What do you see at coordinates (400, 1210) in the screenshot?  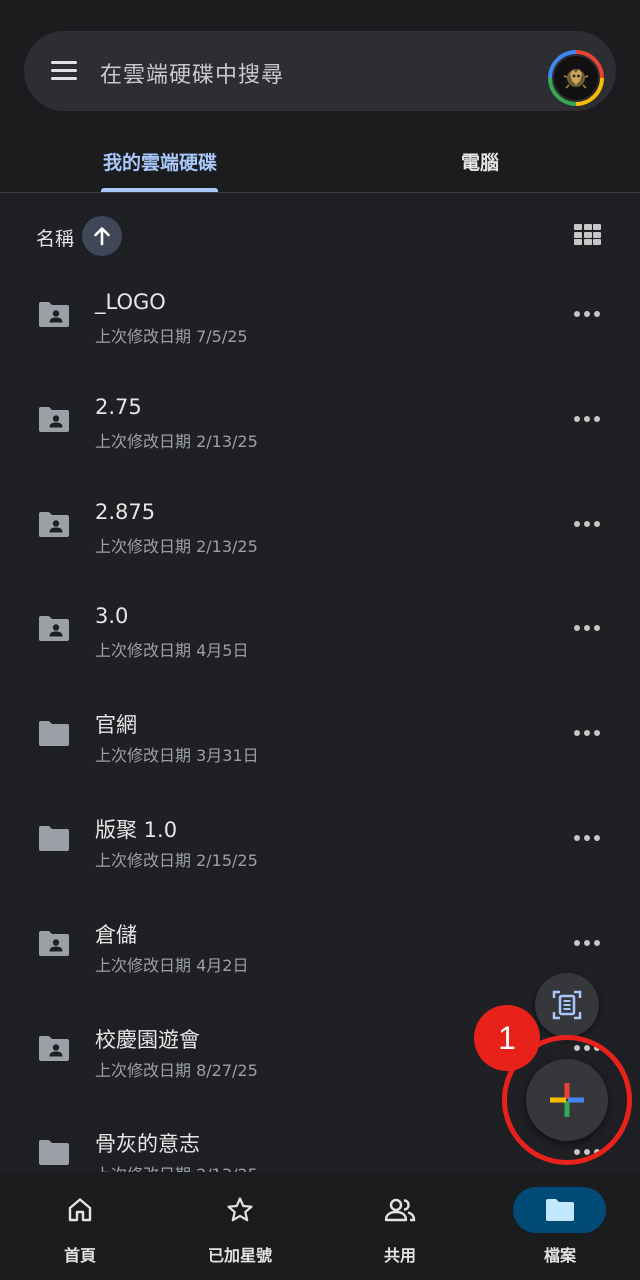 I see `people-icon` at bounding box center [400, 1210].